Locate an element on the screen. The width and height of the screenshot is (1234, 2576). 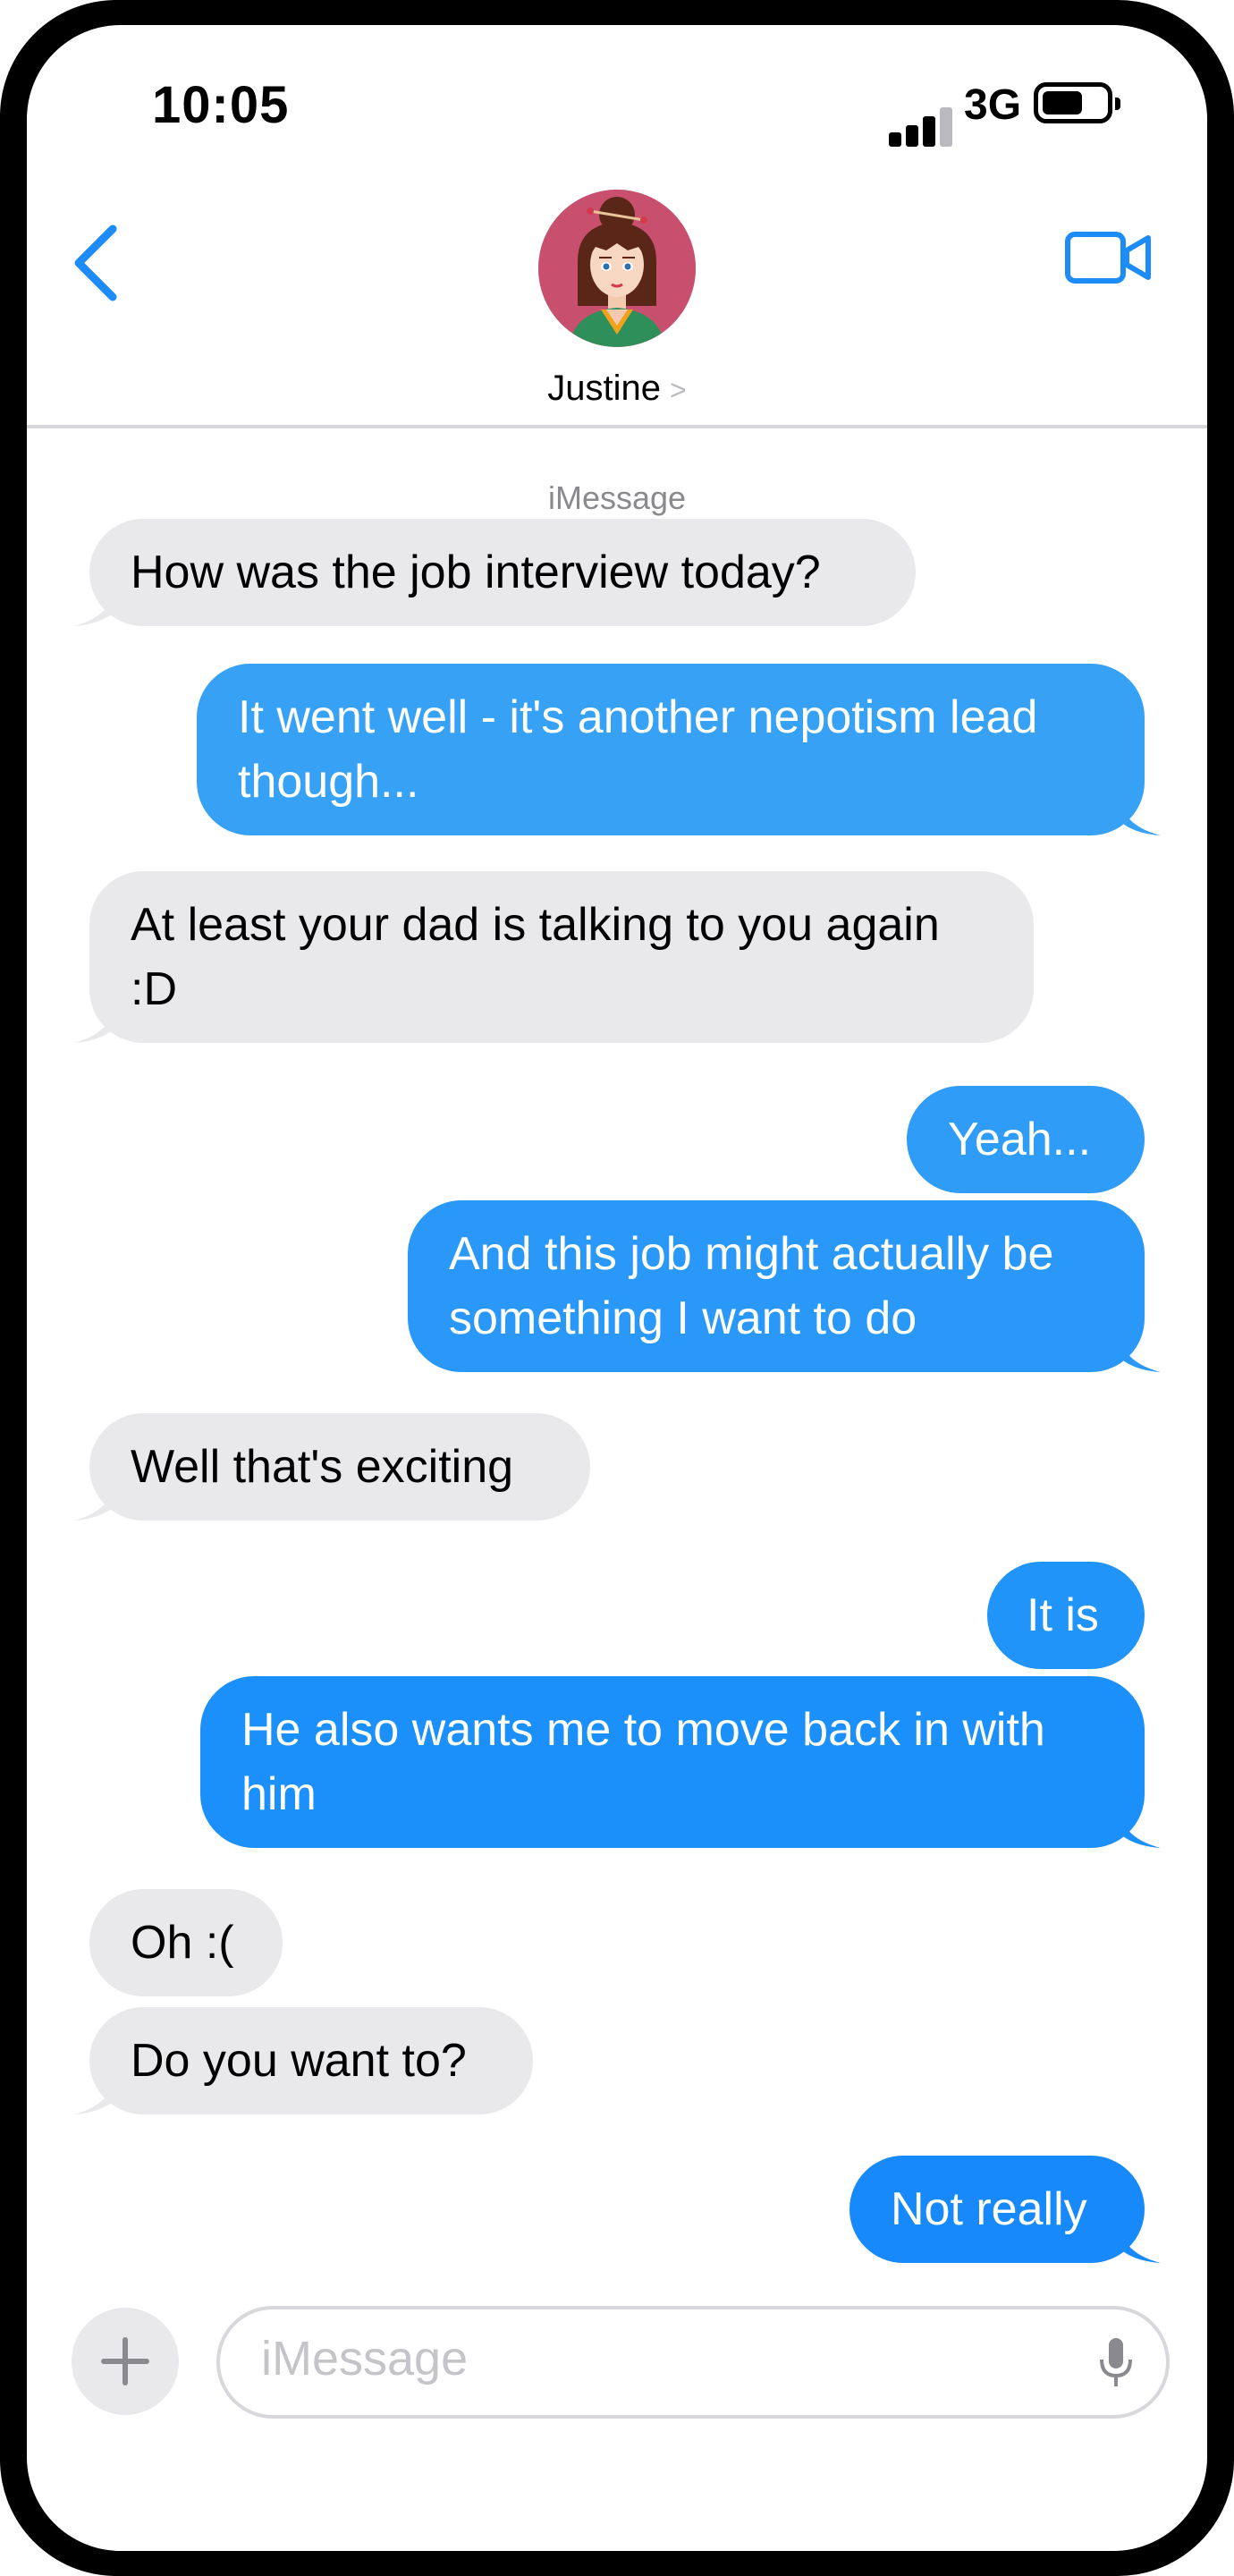
message-bubble-incoming: Do you want to? is located at coordinates (303, 2060).